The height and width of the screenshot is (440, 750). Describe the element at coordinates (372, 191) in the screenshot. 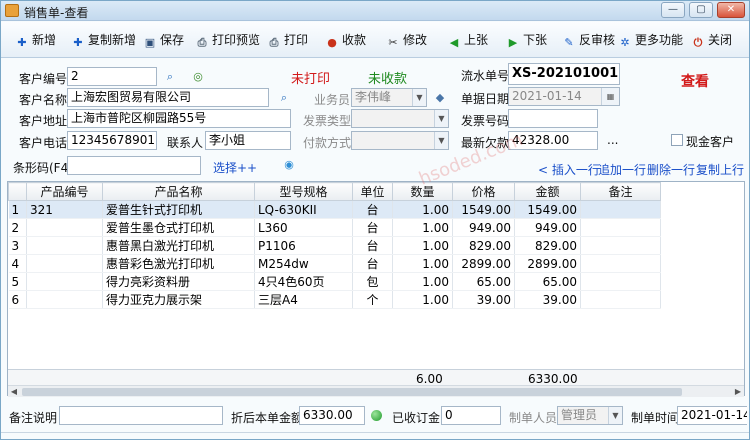

I see `column-header: 单位` at that location.